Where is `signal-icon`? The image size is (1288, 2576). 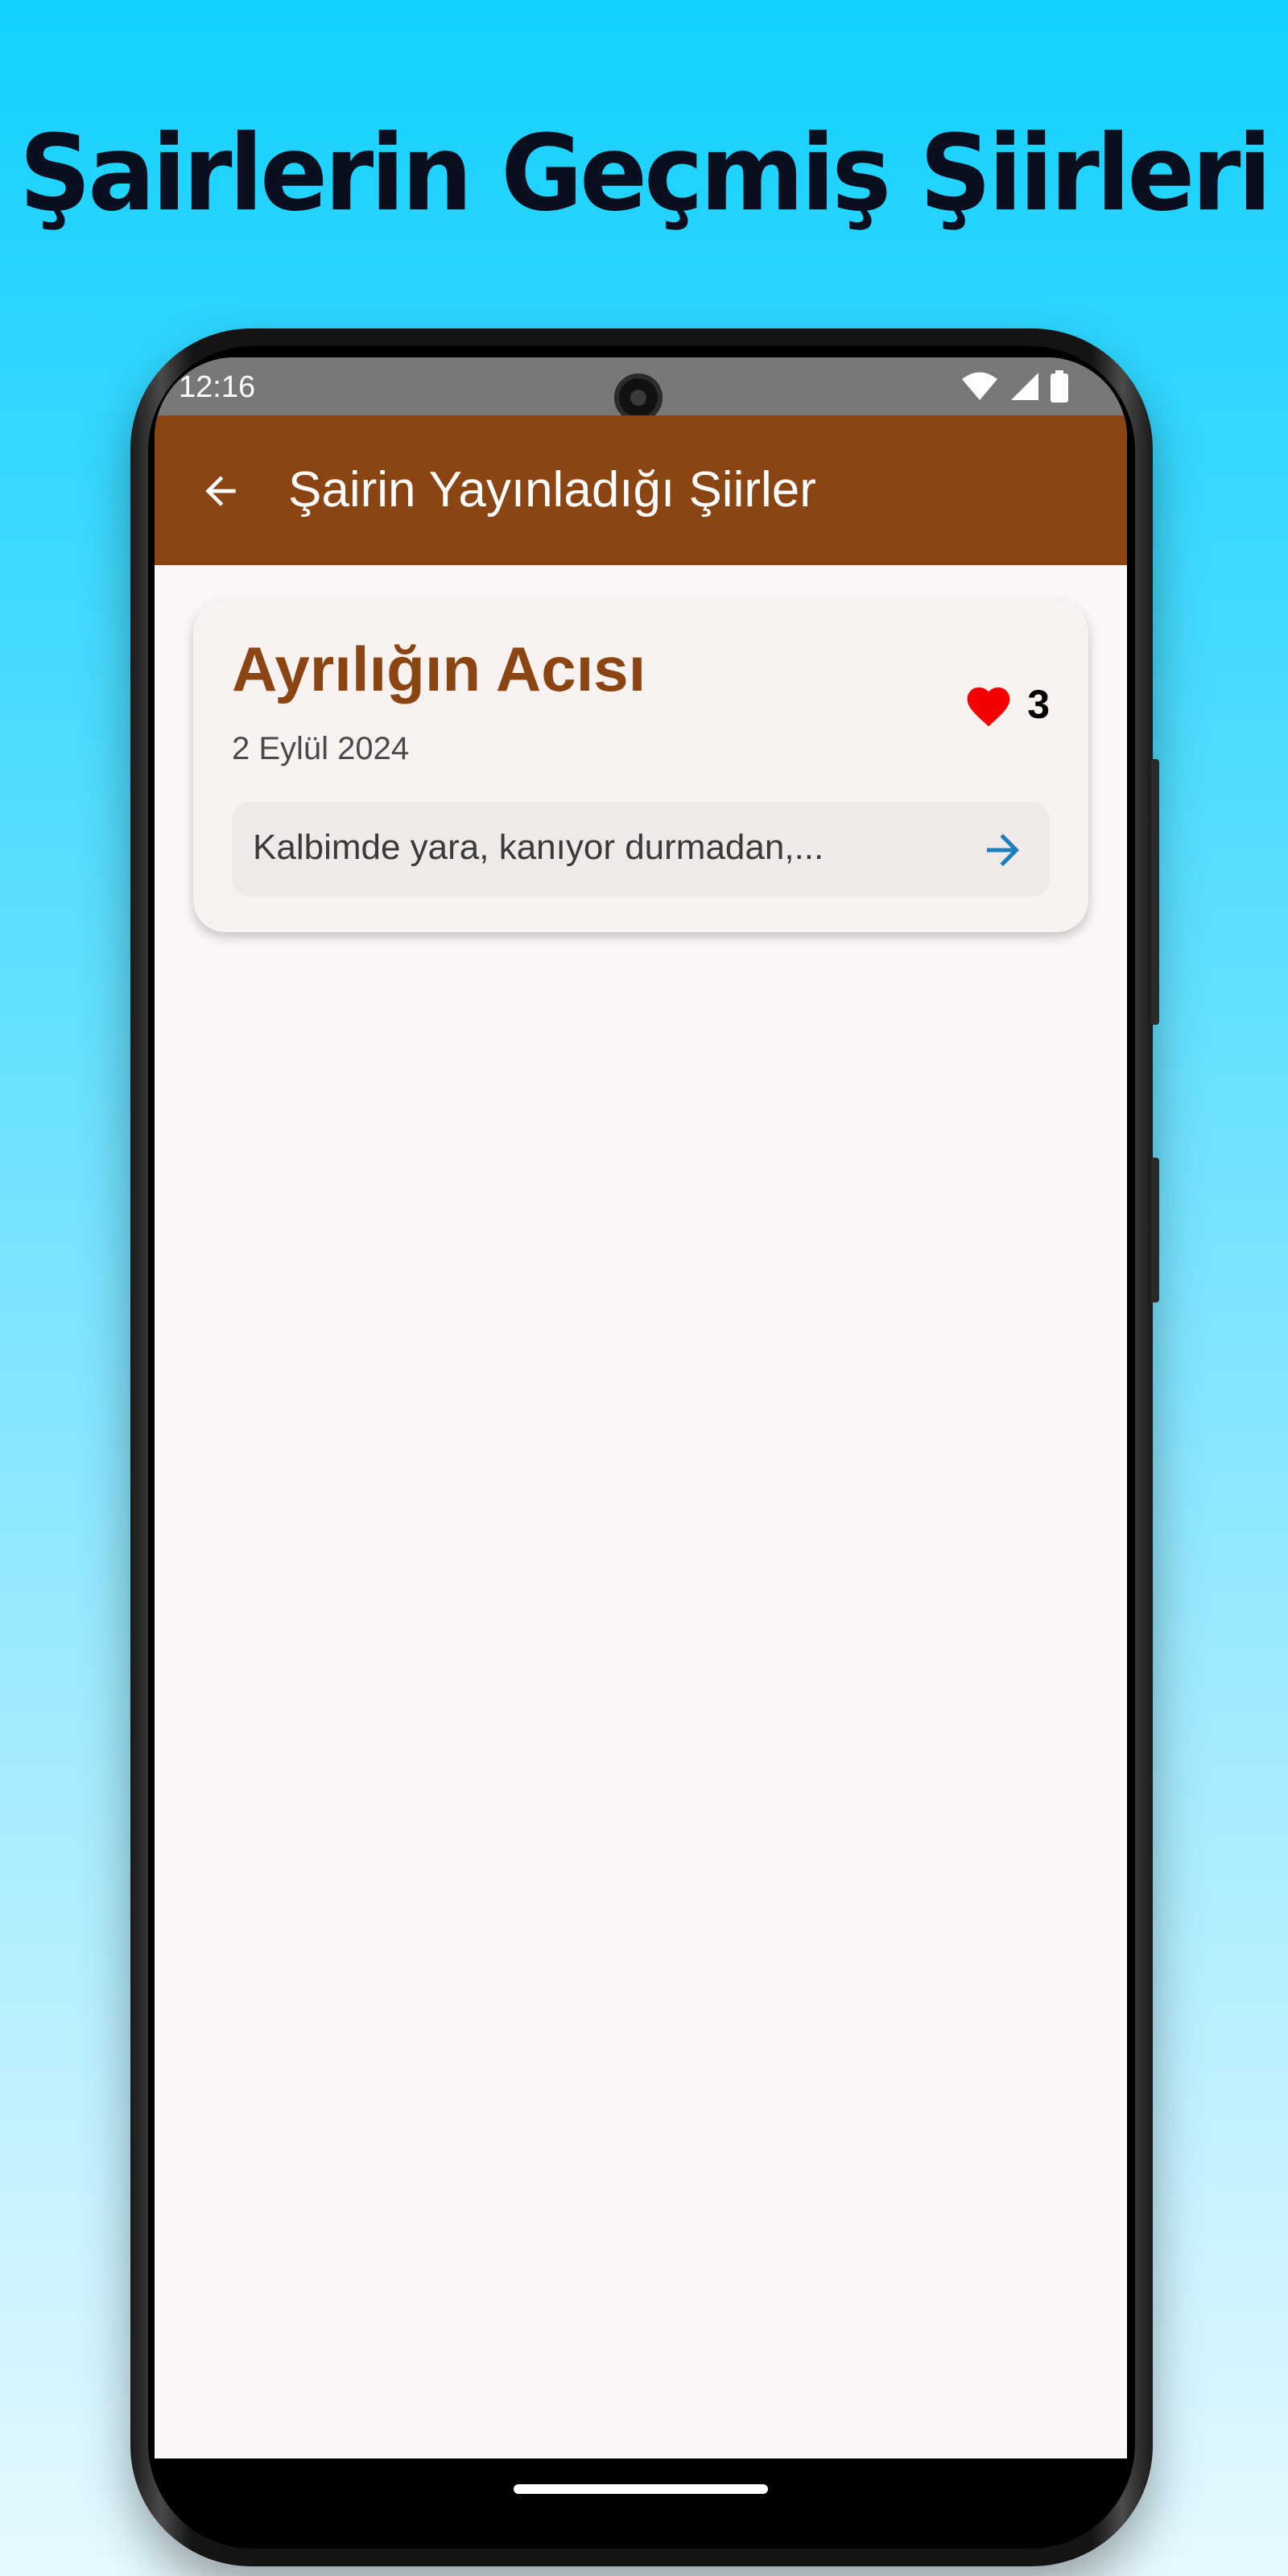 signal-icon is located at coordinates (1024, 386).